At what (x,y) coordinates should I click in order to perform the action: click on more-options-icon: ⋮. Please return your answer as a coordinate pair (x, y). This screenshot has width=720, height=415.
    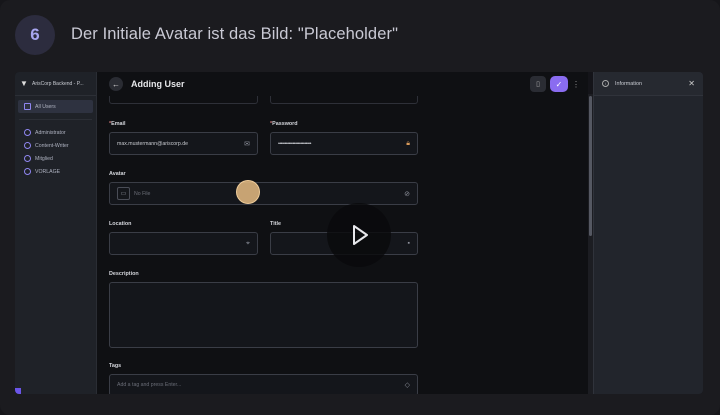
    Looking at the image, I should click on (576, 84).